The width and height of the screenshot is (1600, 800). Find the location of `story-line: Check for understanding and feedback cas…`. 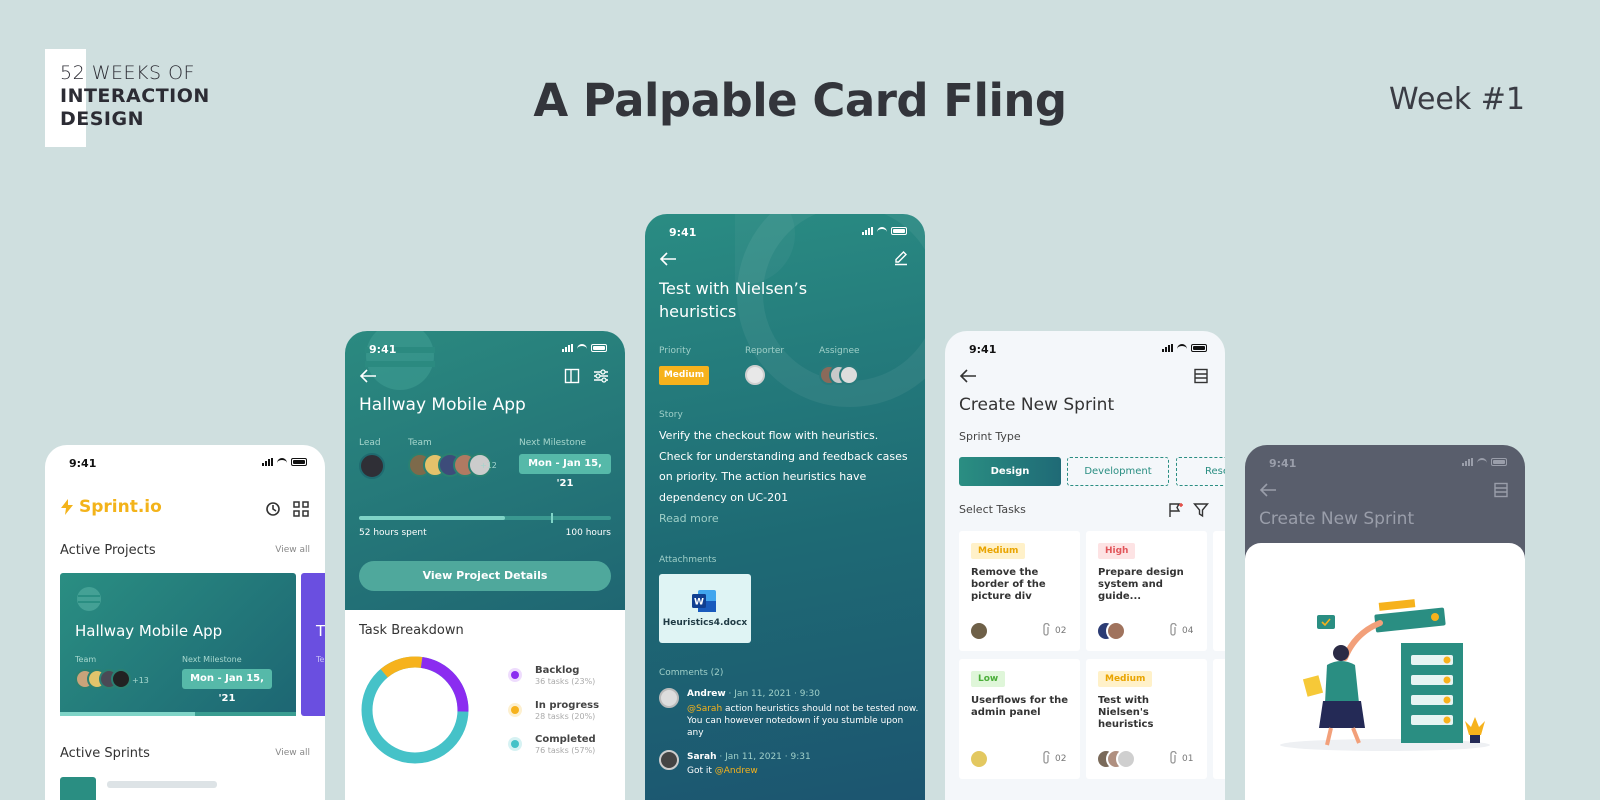

story-line: Check for understanding and feedback cas… is located at coordinates (783, 456).